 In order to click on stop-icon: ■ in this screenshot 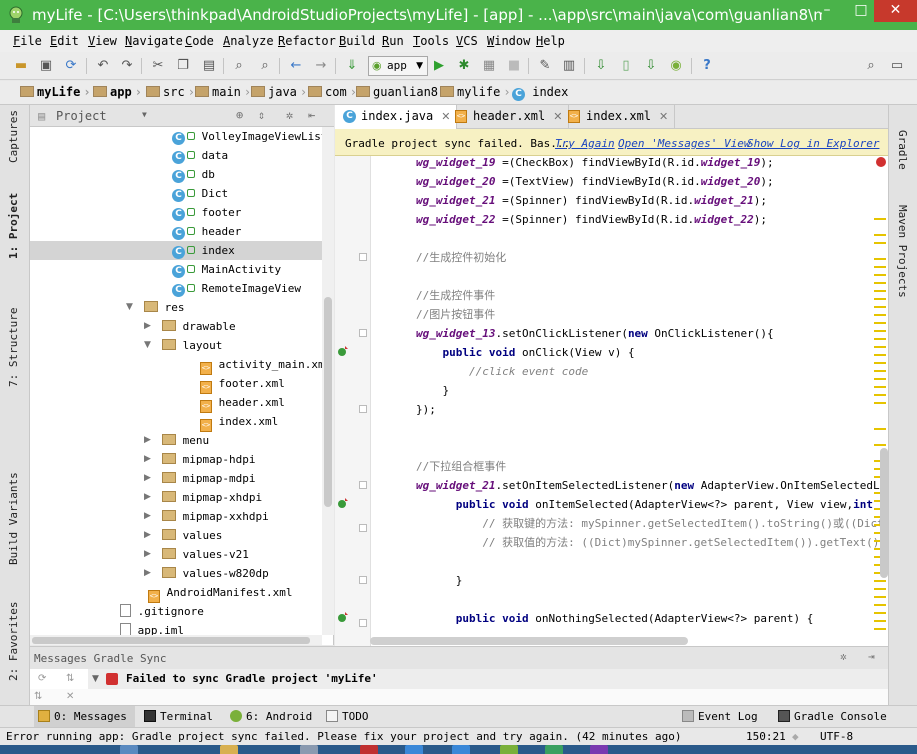, I will do `click(514, 66)`.